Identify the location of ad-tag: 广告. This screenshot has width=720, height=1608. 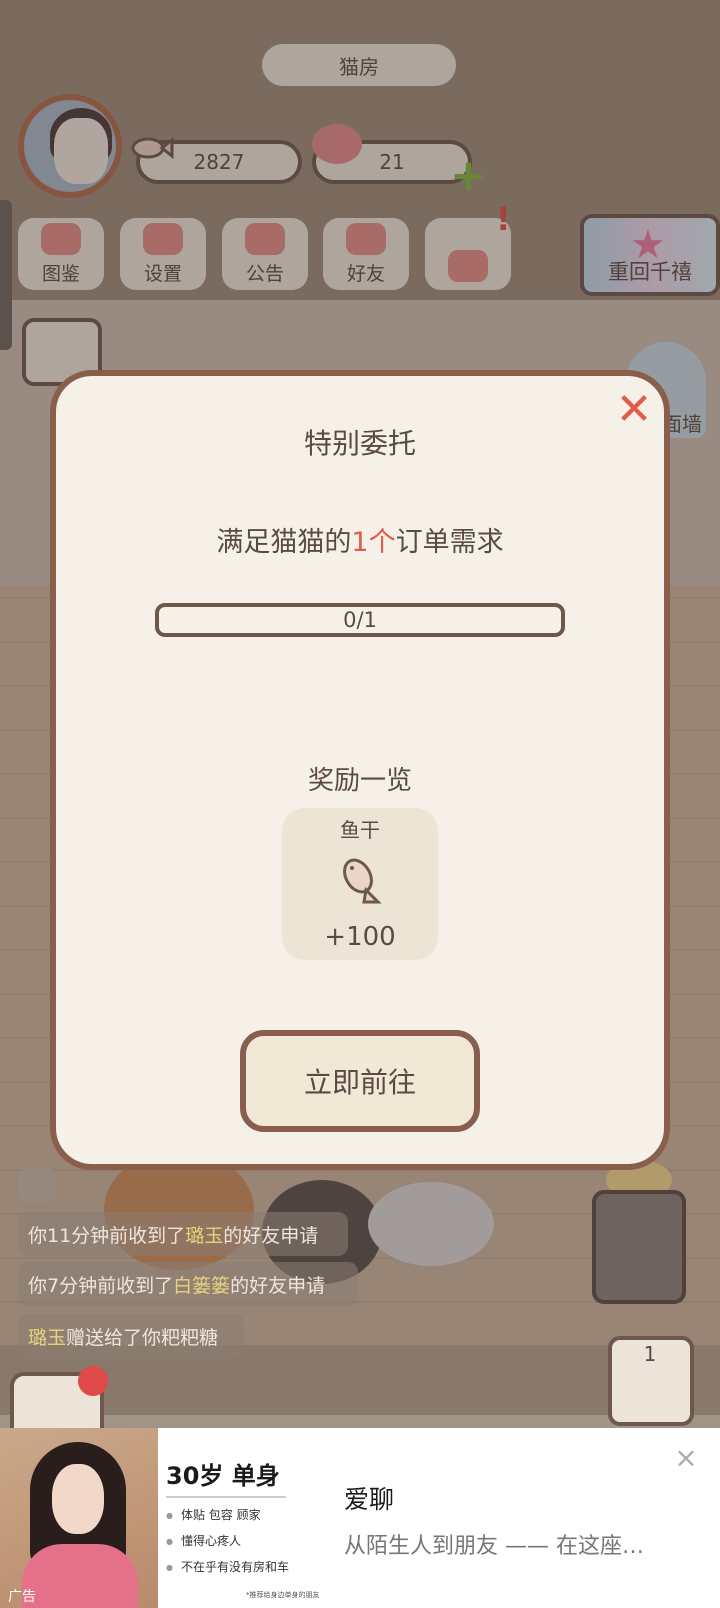
(22, 1597).